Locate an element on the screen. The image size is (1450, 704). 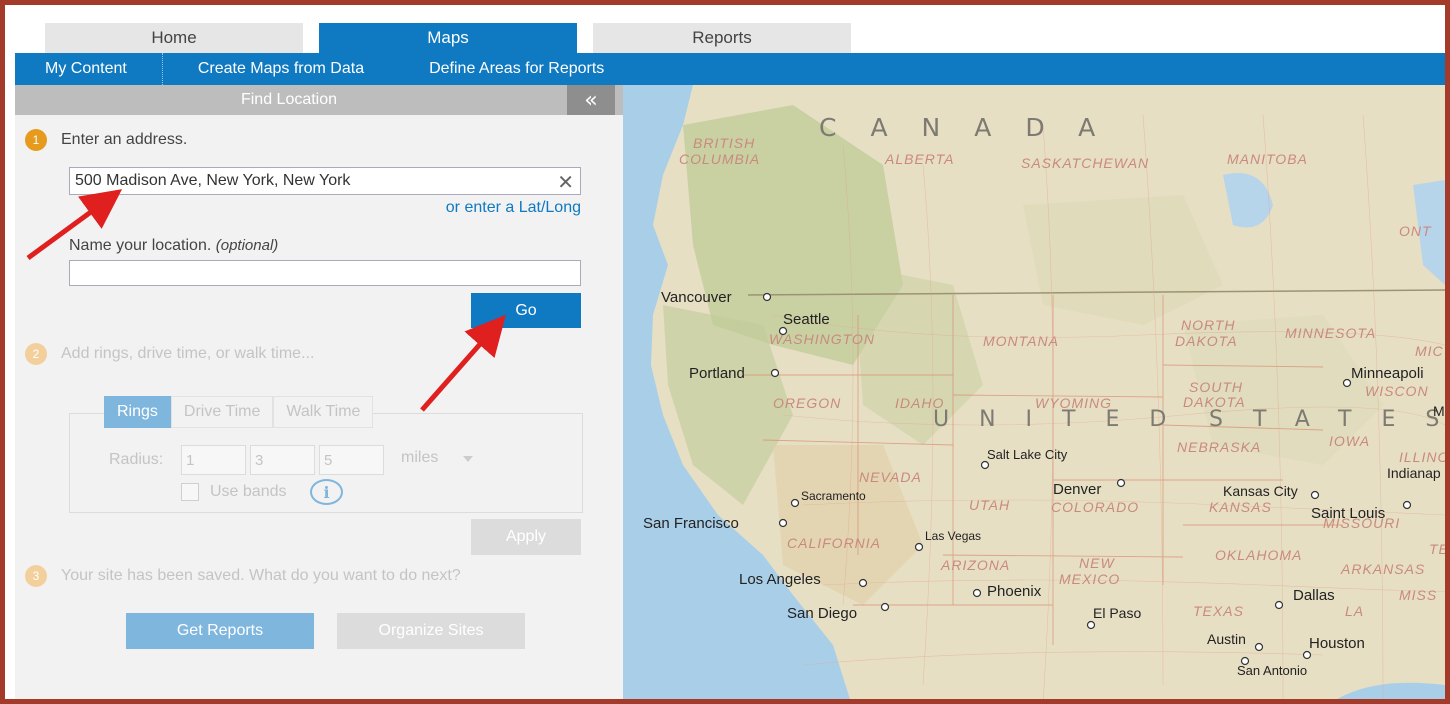
region-label: MIC is located at coordinates (1429, 351).